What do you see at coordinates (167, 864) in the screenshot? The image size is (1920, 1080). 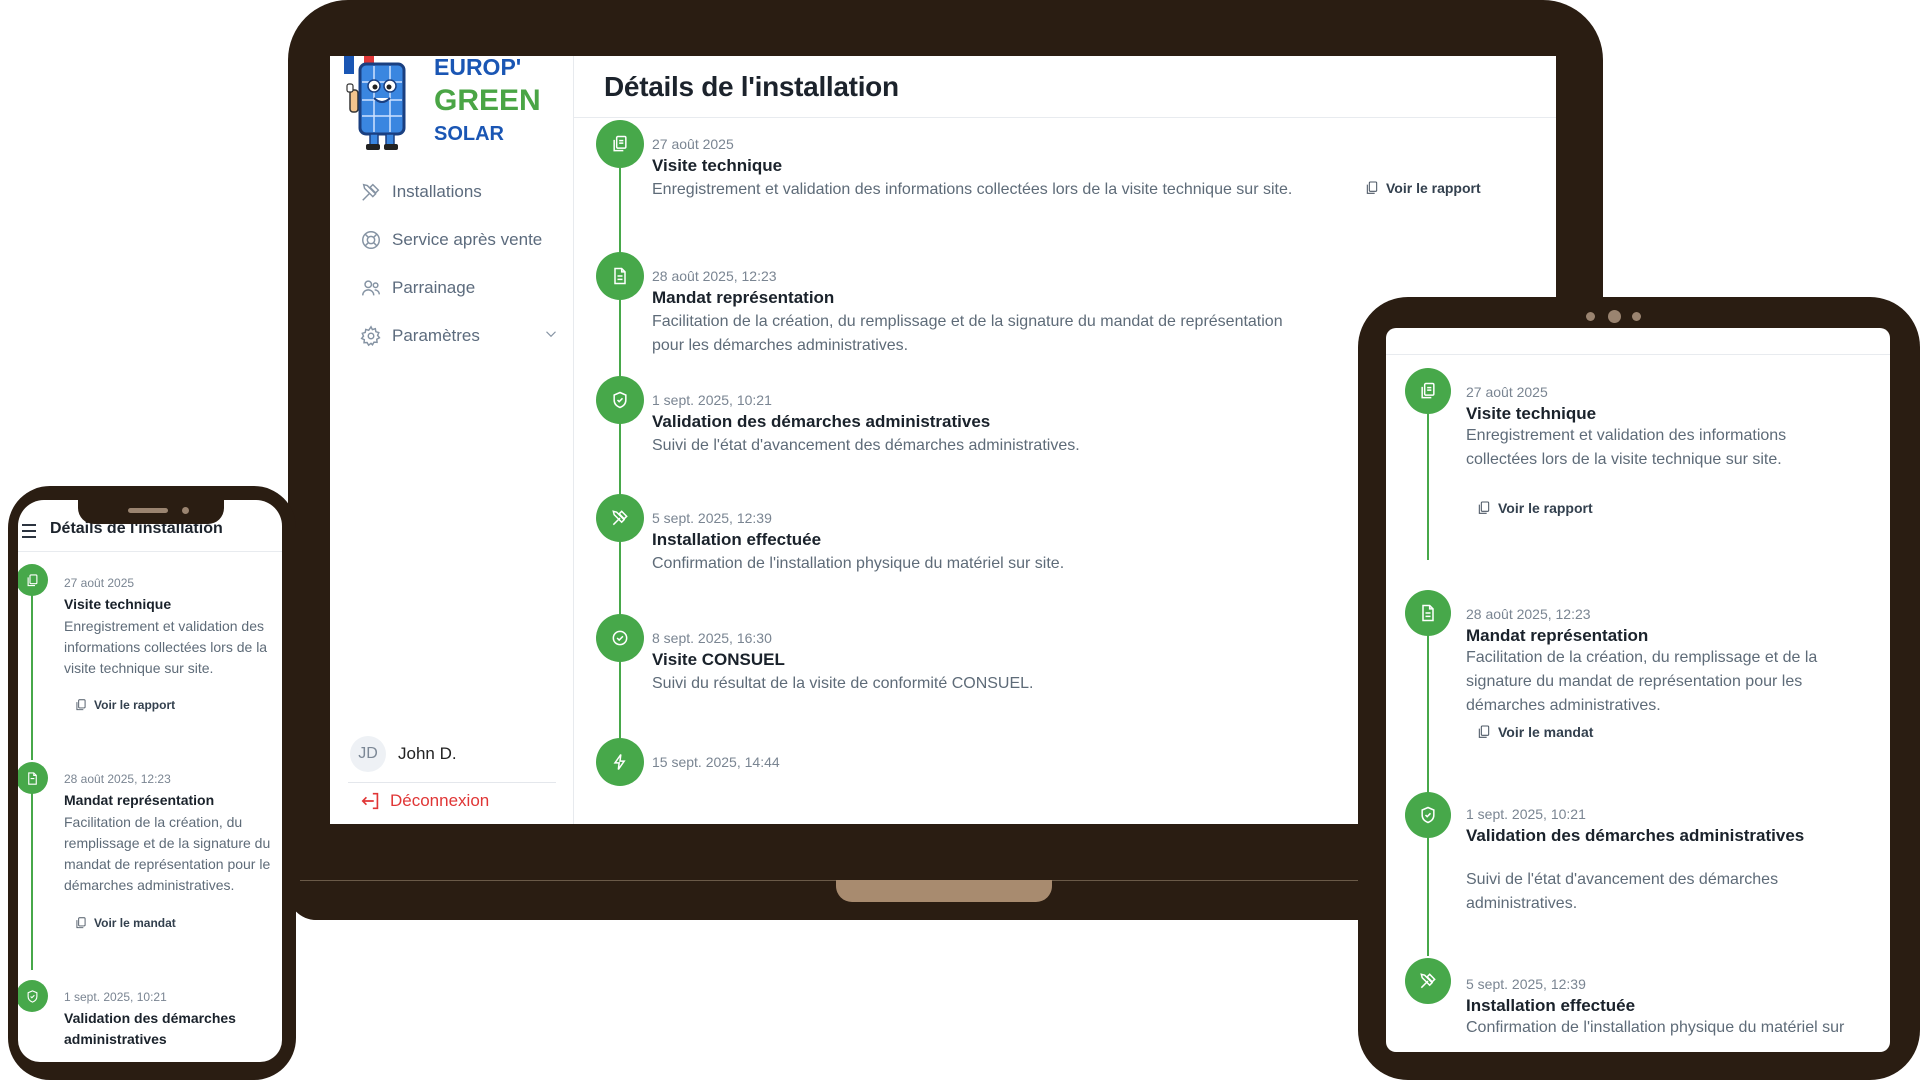 I see `timeline-description-continued: mandat de représentation pour le` at bounding box center [167, 864].